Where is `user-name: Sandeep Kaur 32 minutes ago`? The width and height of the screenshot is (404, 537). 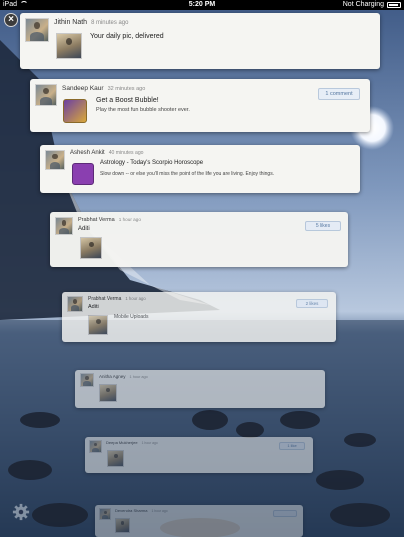
user-name: Sandeep Kaur 32 minutes ago is located at coordinates (103, 88).